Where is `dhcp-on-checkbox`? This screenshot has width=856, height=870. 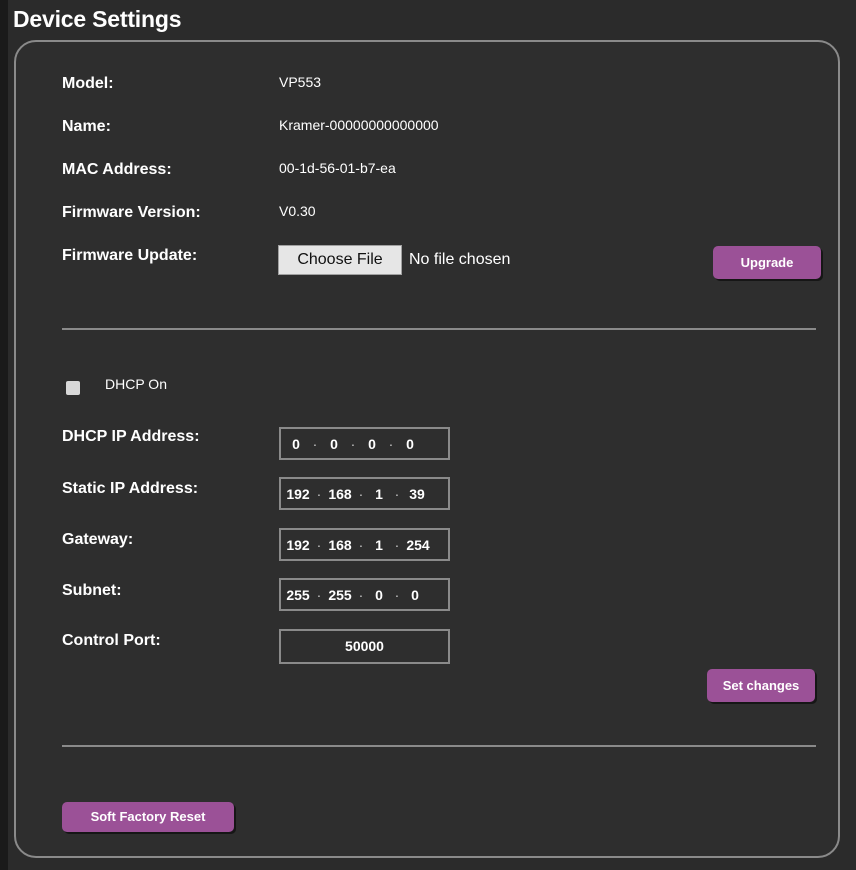
dhcp-on-checkbox is located at coordinates (73, 388).